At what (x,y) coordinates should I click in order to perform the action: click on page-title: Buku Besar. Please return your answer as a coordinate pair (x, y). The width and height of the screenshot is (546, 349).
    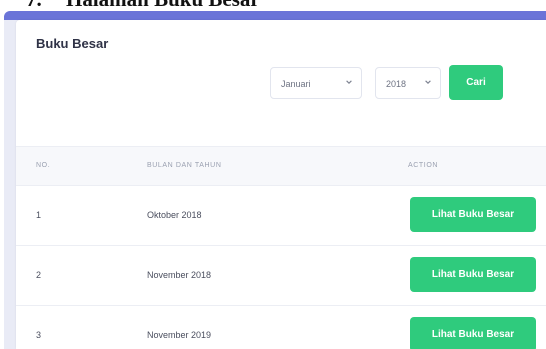
    Looking at the image, I should click on (72, 43).